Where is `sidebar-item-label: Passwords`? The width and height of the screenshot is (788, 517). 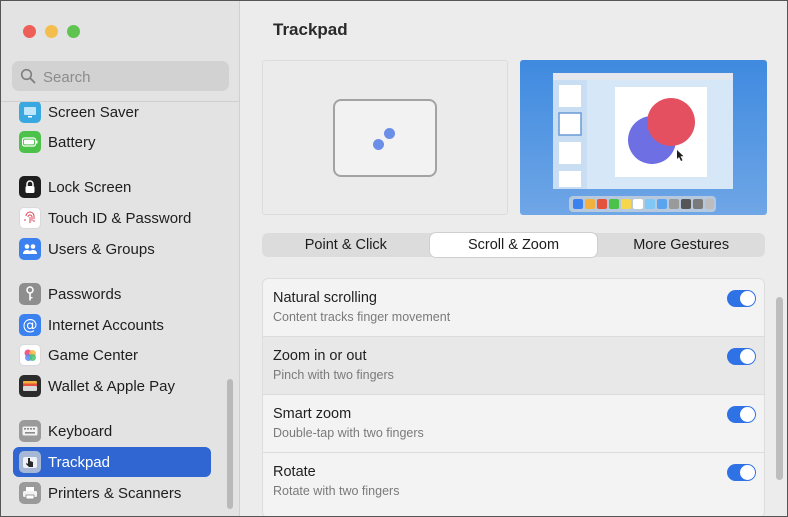
sidebar-item-label: Passwords is located at coordinates (85, 294).